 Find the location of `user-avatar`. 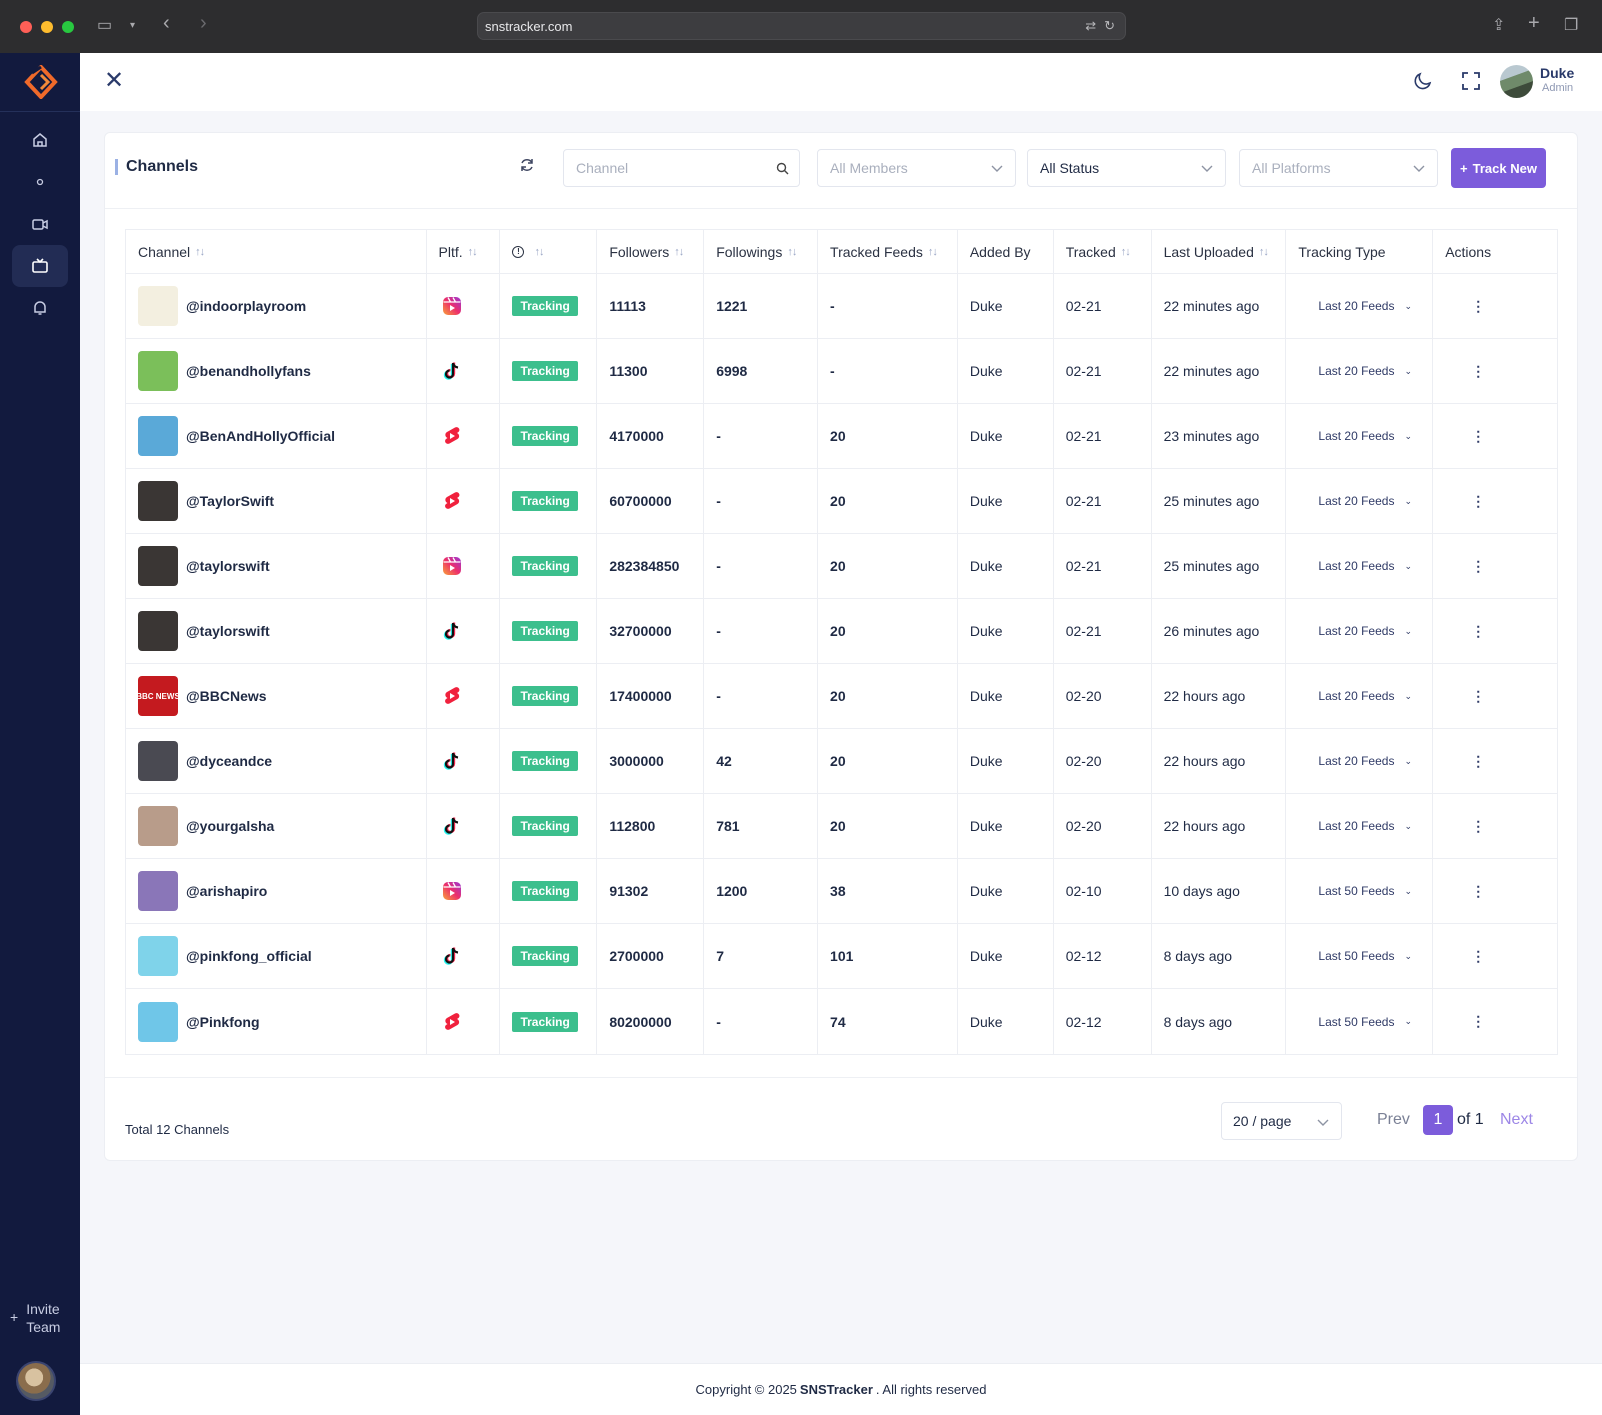

user-avatar is located at coordinates (1516, 81).